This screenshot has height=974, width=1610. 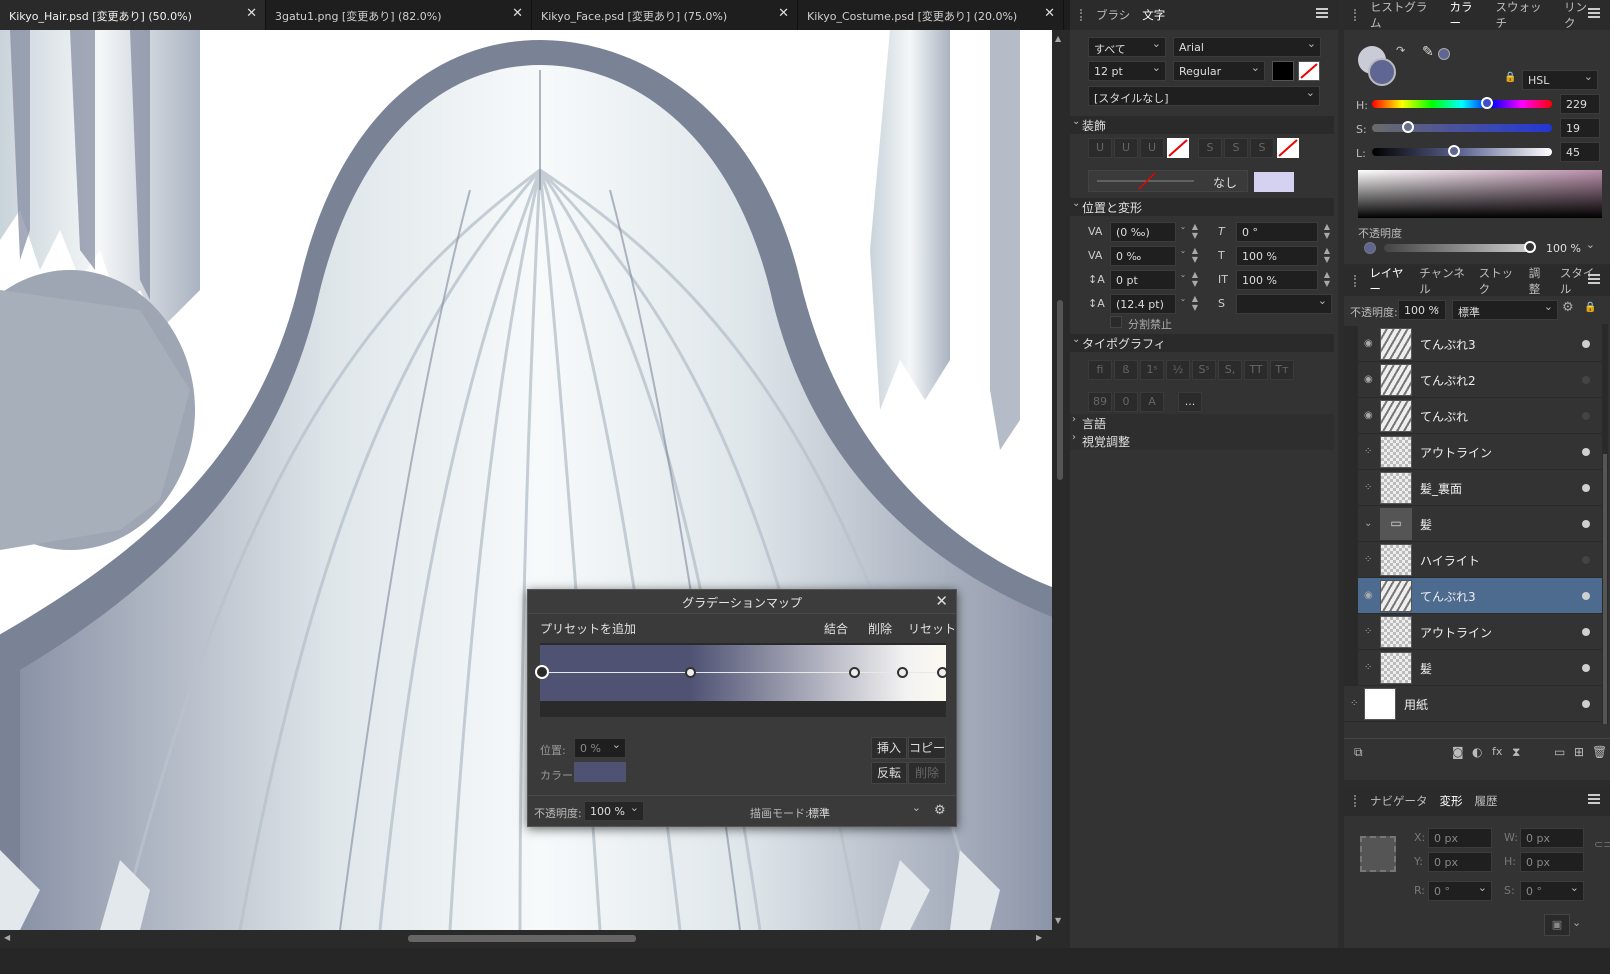 I want to click on color-opacity-handle, so click(x=1530, y=247).